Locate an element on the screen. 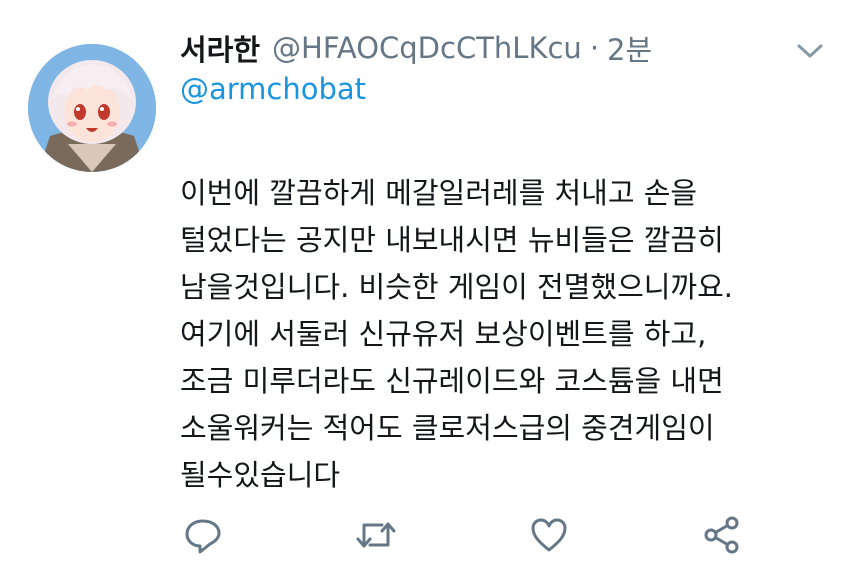 Image resolution: width=850 pixels, height=585 pixels. avatar-image is located at coordinates (92, 108).